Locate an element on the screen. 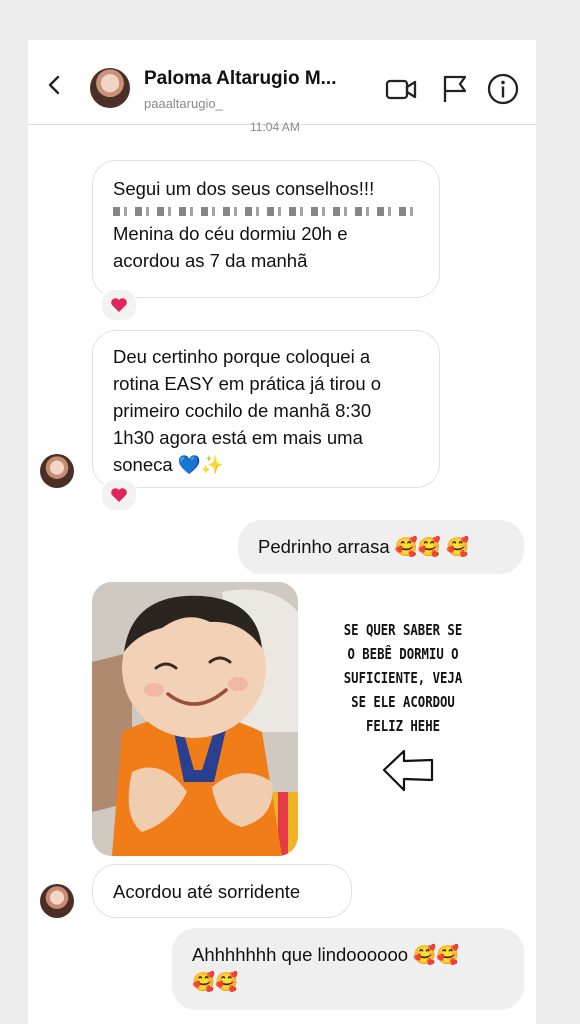  message-text: Acordou até sorridente is located at coordinates (207, 891).